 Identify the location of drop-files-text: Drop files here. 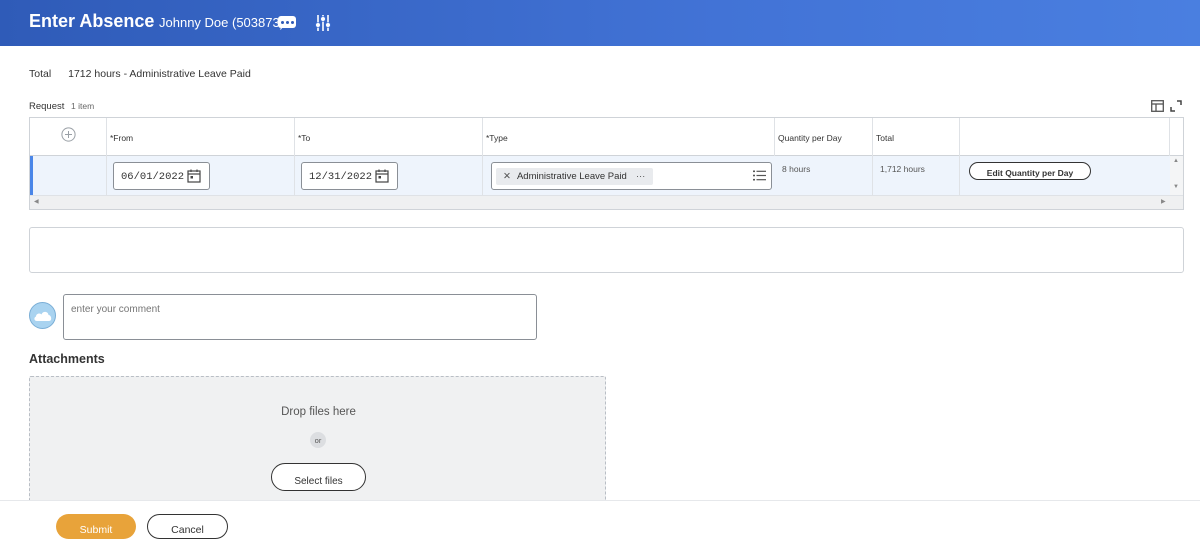
(318, 412).